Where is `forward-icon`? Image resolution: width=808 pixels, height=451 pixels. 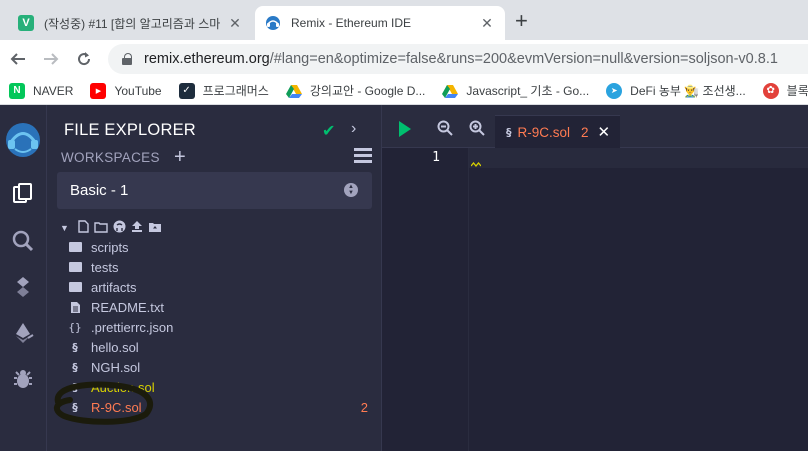
forward-icon is located at coordinates (51, 59).